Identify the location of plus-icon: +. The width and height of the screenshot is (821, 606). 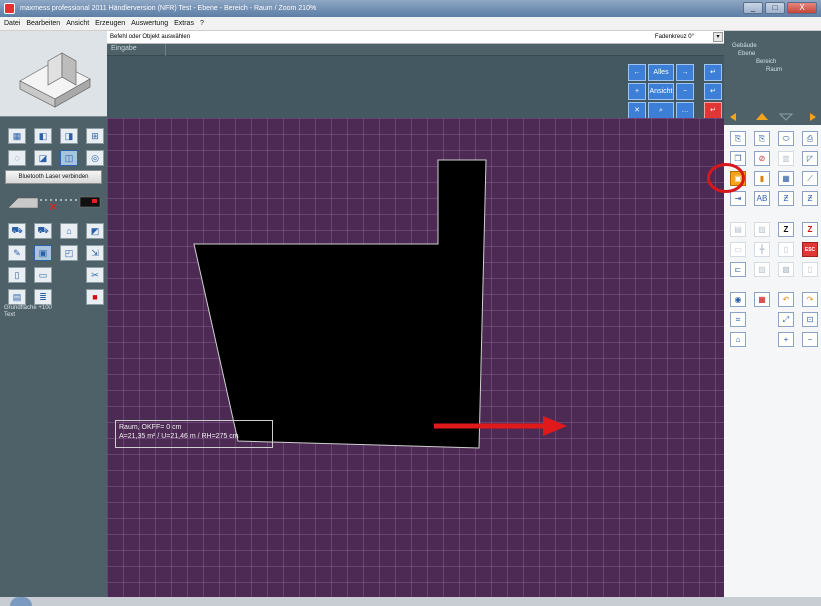
(786, 339).